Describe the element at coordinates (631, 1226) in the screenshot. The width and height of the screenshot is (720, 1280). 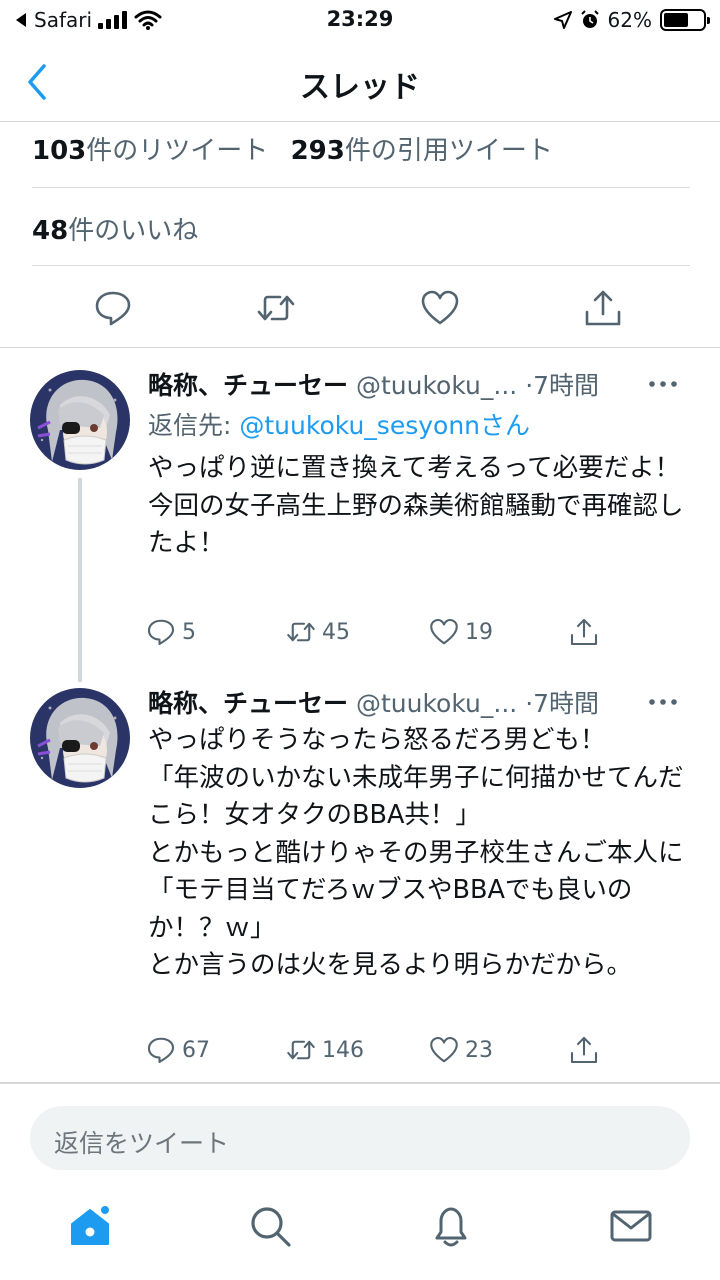
I see `messages-icon` at that location.